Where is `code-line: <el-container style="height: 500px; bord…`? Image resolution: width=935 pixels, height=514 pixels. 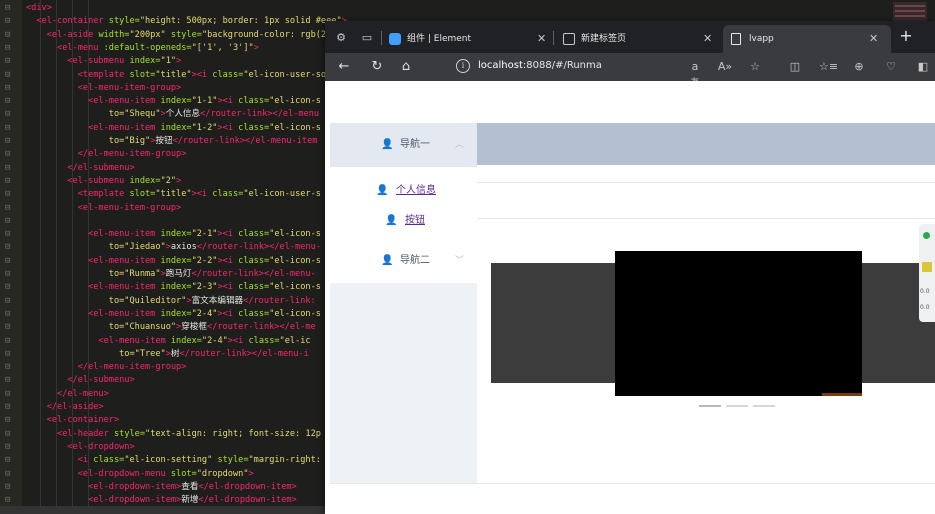
code-line: <el-container style="height: 500px; bord… is located at coordinates (186, 21).